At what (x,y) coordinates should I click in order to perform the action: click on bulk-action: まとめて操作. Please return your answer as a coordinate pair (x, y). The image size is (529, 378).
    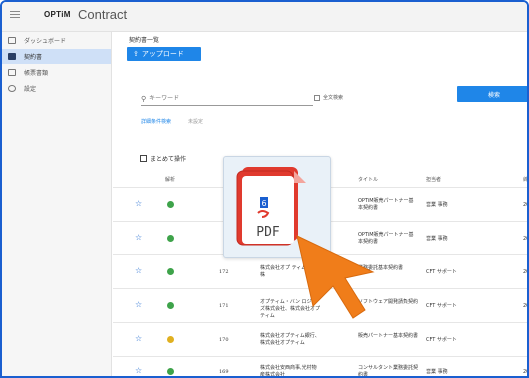
    Looking at the image, I should click on (163, 158).